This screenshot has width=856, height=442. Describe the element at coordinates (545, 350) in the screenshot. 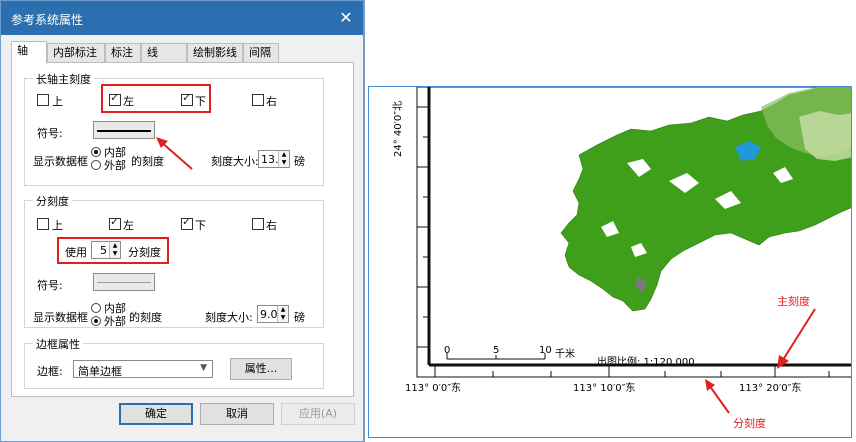

I see `scale-number-10: 10` at that location.